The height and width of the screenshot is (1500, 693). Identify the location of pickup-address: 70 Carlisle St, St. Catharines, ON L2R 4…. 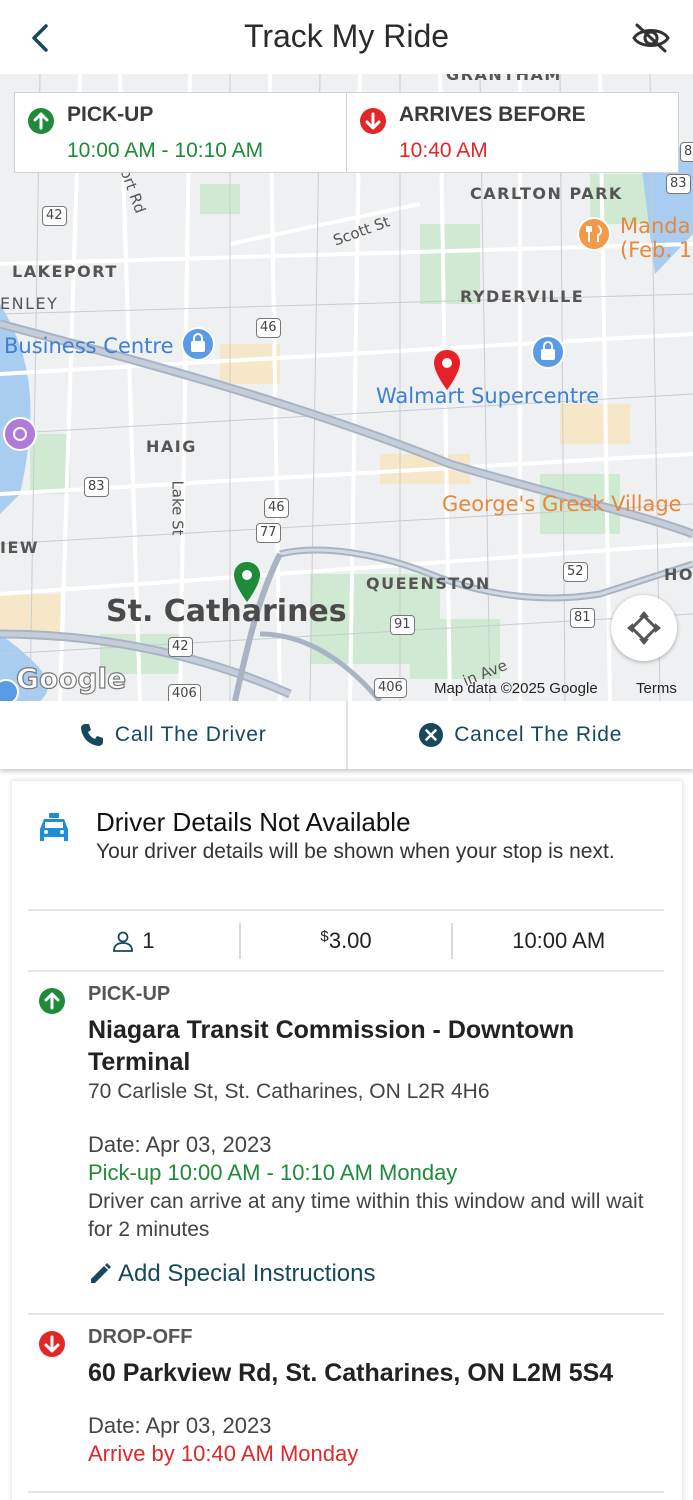
(289, 1091).